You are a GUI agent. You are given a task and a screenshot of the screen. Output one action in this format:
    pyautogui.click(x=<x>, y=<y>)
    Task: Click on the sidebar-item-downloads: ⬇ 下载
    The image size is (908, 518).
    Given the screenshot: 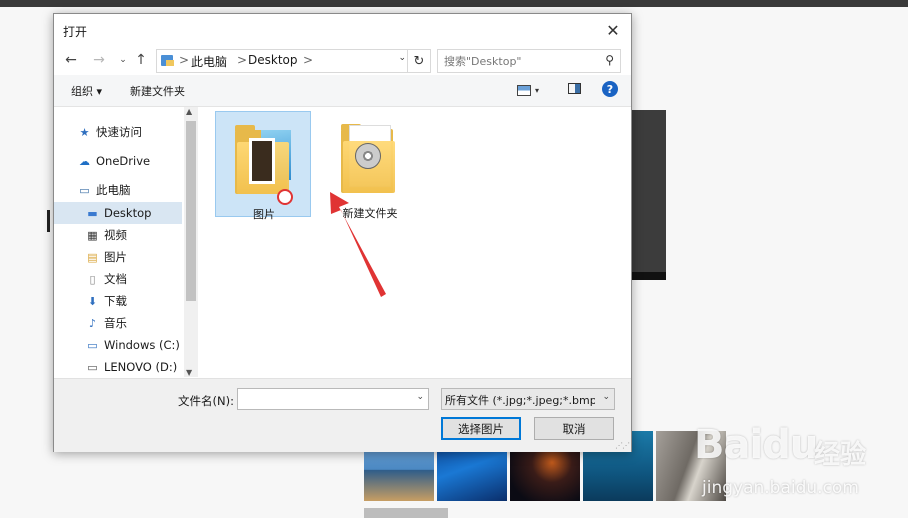 What is the action you would take?
    pyautogui.click(x=126, y=301)
    